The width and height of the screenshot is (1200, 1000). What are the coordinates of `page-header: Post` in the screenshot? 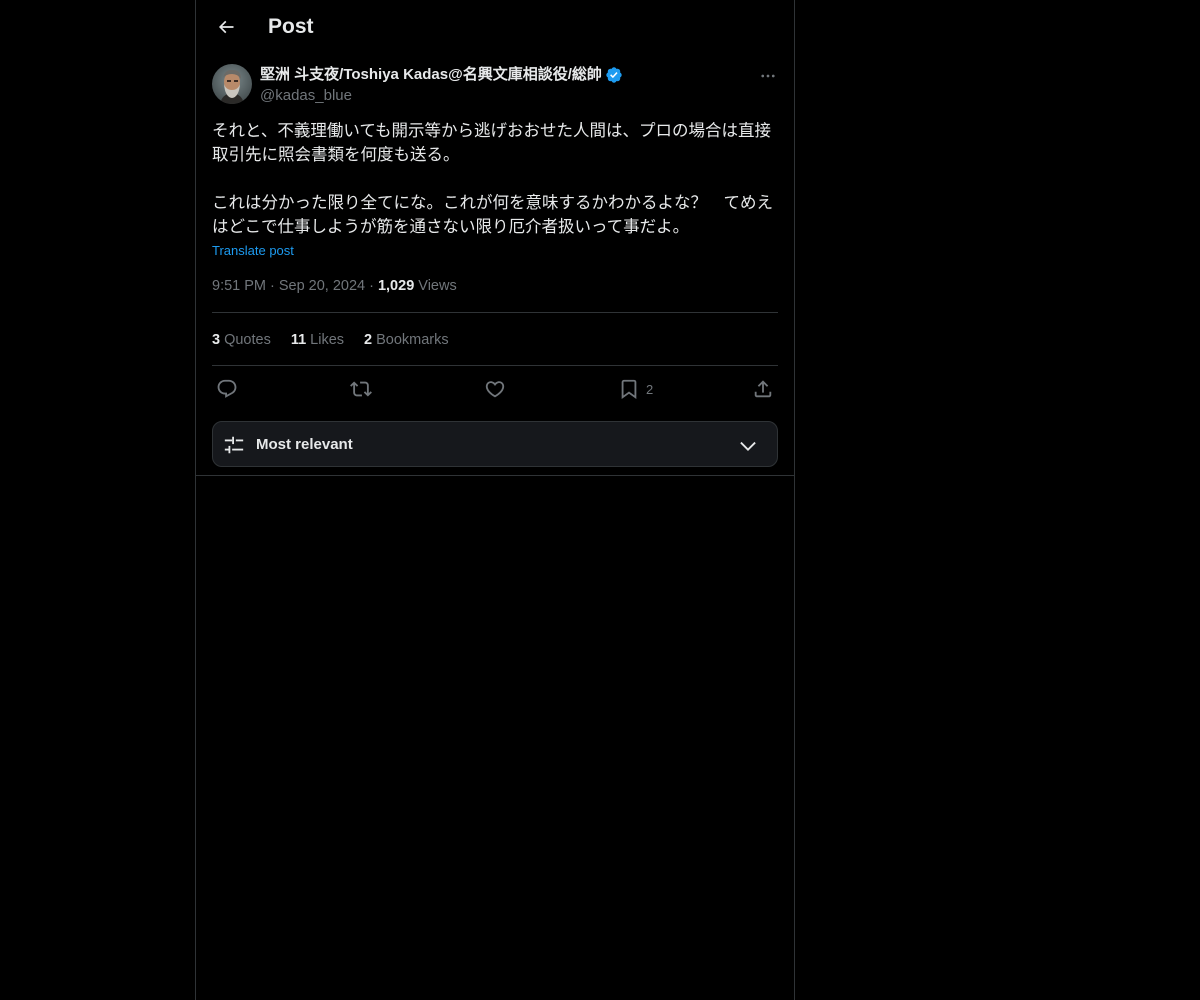 It's located at (495, 27).